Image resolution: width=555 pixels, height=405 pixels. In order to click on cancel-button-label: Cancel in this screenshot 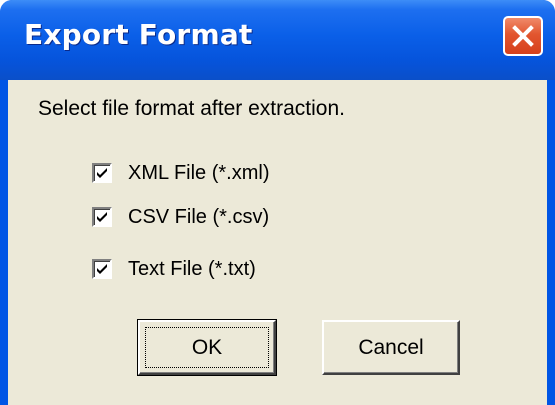, I will do `click(391, 347)`.